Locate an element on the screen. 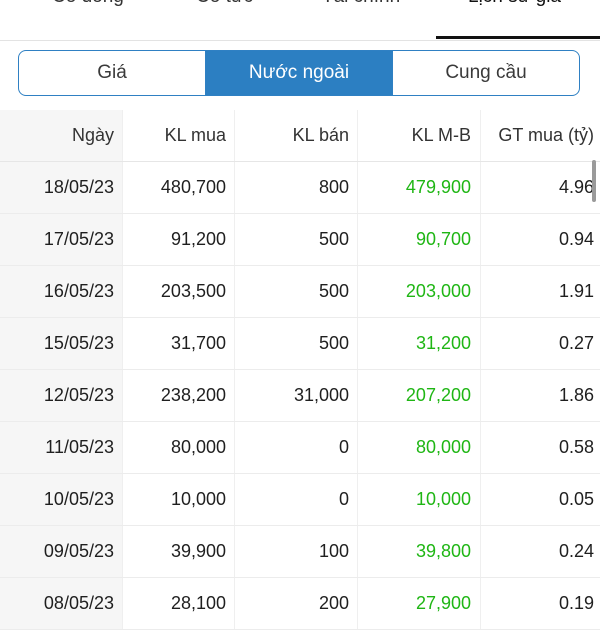 This screenshot has height=630, width=600. header-net-volume: KL M-B is located at coordinates (419, 135).